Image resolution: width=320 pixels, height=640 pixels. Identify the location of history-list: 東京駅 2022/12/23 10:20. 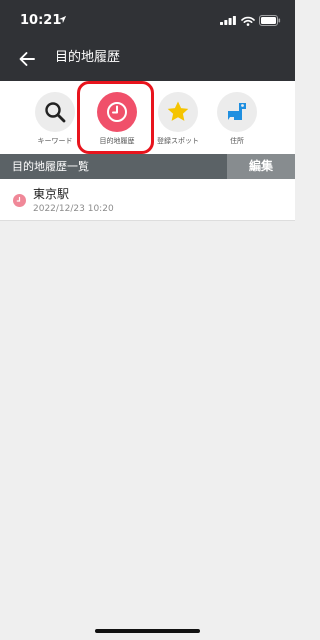
(147, 200).